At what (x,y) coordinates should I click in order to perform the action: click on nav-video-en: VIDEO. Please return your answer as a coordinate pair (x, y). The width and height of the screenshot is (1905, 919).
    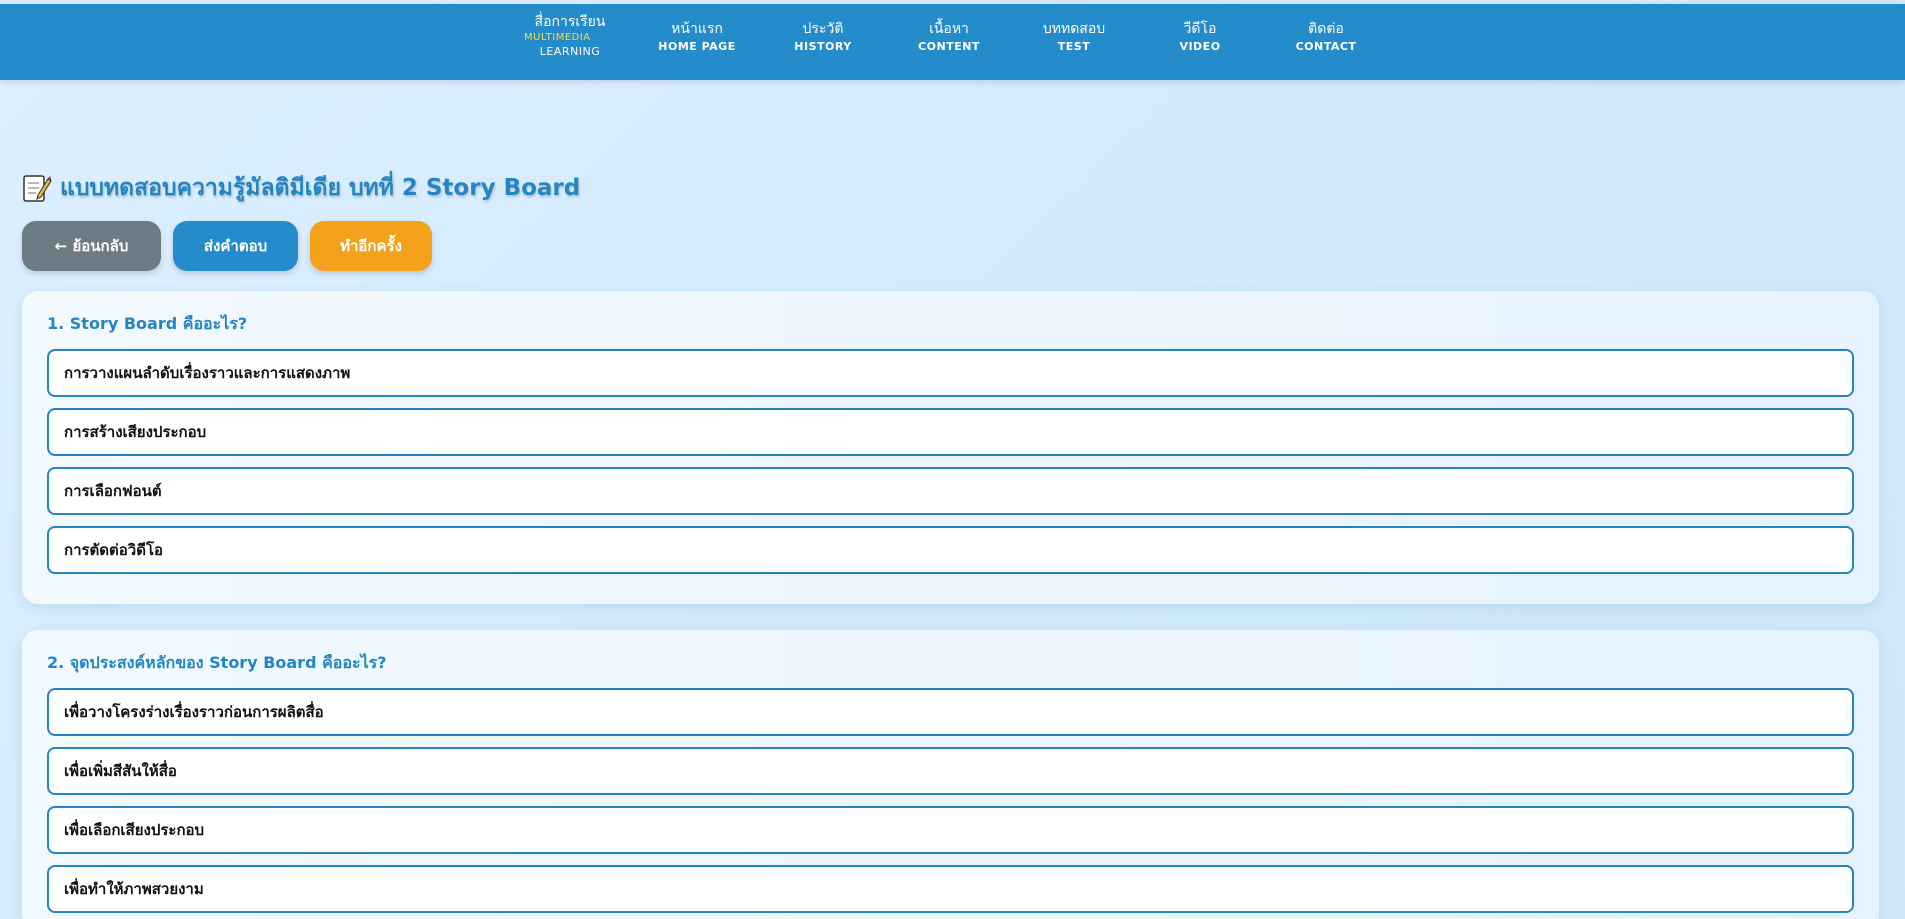
    Looking at the image, I should click on (1200, 46).